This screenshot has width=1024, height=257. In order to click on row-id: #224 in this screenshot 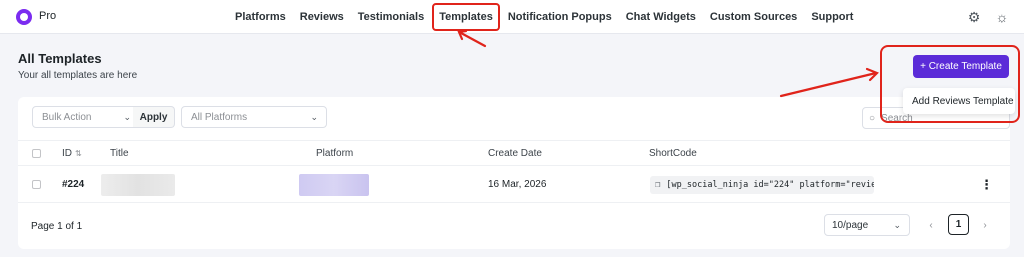, I will do `click(73, 184)`.